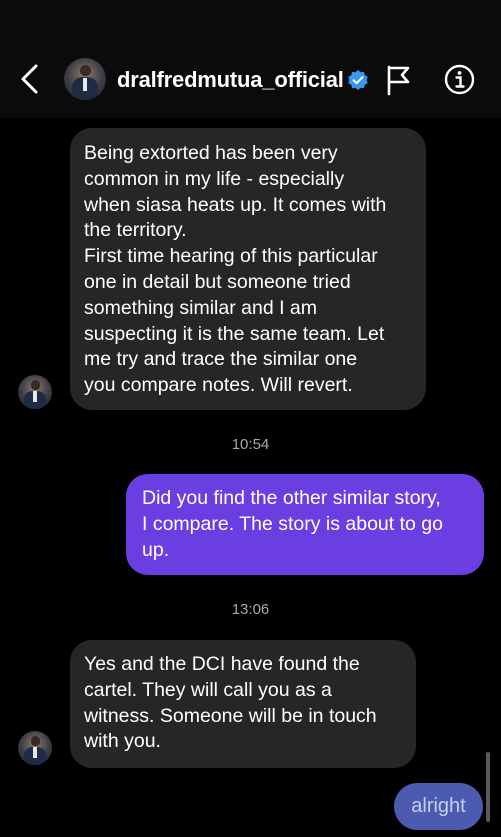 The image size is (501, 837). What do you see at coordinates (85, 79) in the screenshot?
I see `profile-avatar` at bounding box center [85, 79].